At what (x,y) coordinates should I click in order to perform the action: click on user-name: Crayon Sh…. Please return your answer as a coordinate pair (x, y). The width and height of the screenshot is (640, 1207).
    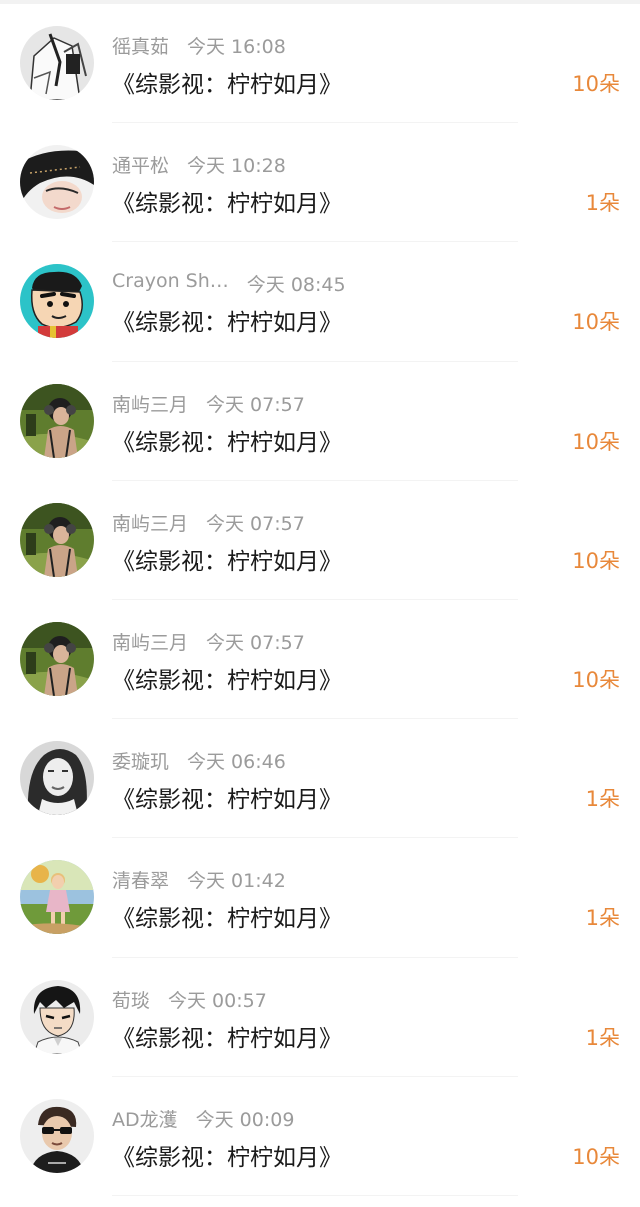
    Looking at the image, I should click on (170, 281).